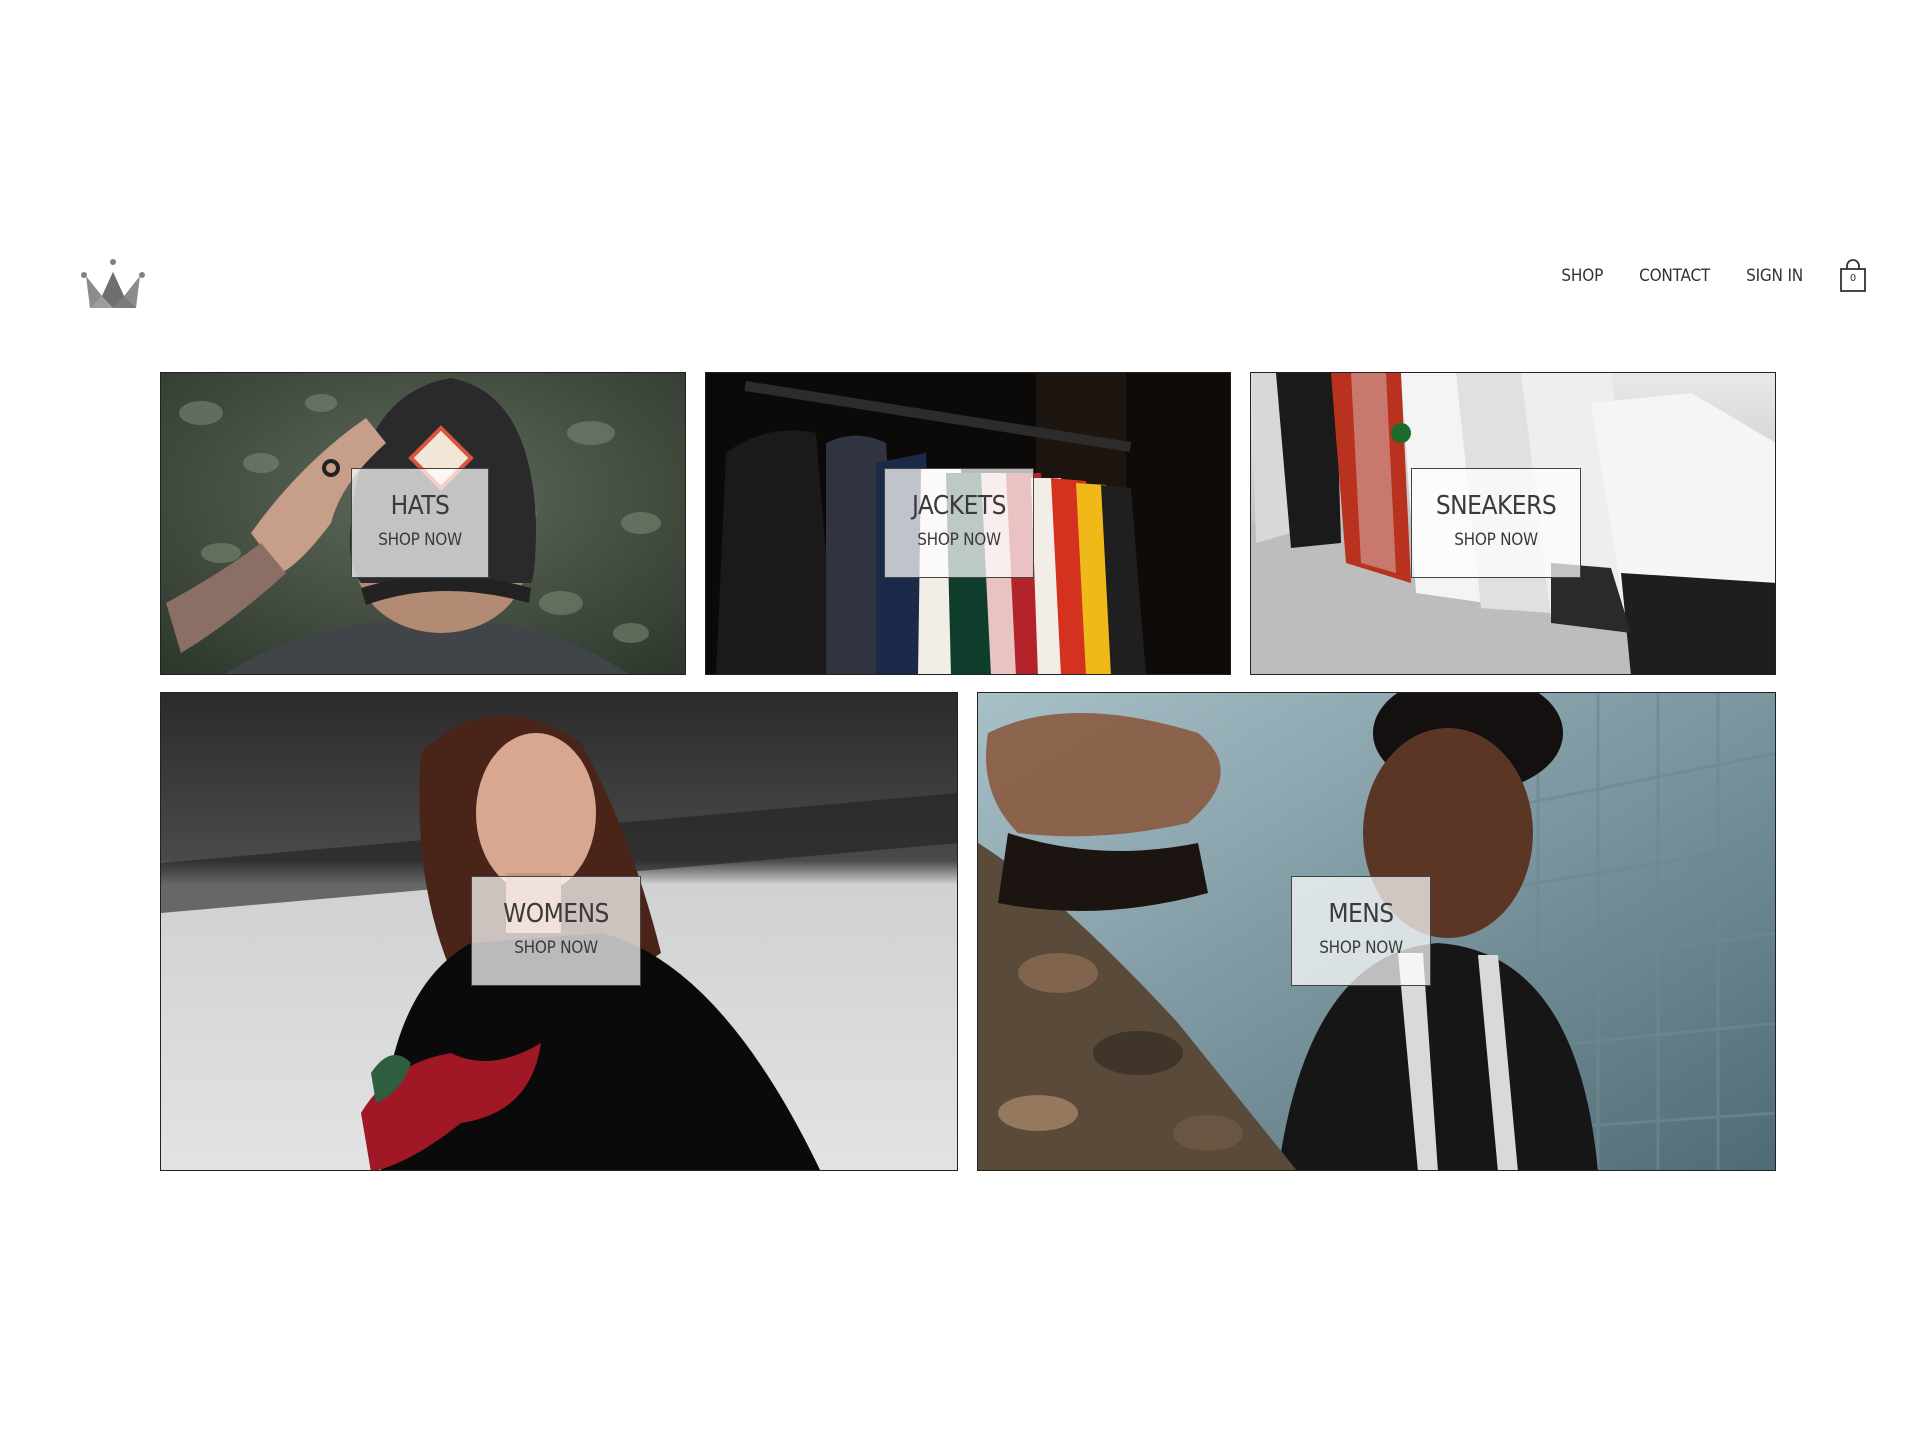 This screenshot has height=1433, width=1920. Describe the element at coordinates (1361, 931) in the screenshot. I see `mens-content-box: MENS SHOP NOW` at that location.